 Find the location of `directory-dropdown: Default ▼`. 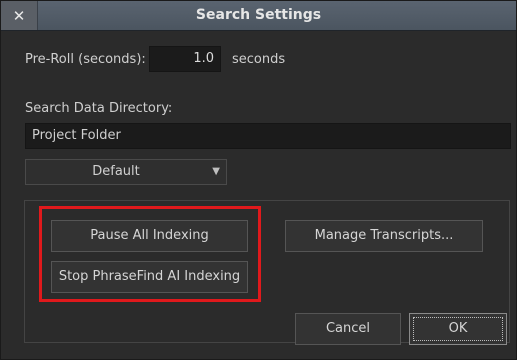

directory-dropdown: Default ▼ is located at coordinates (126, 172).